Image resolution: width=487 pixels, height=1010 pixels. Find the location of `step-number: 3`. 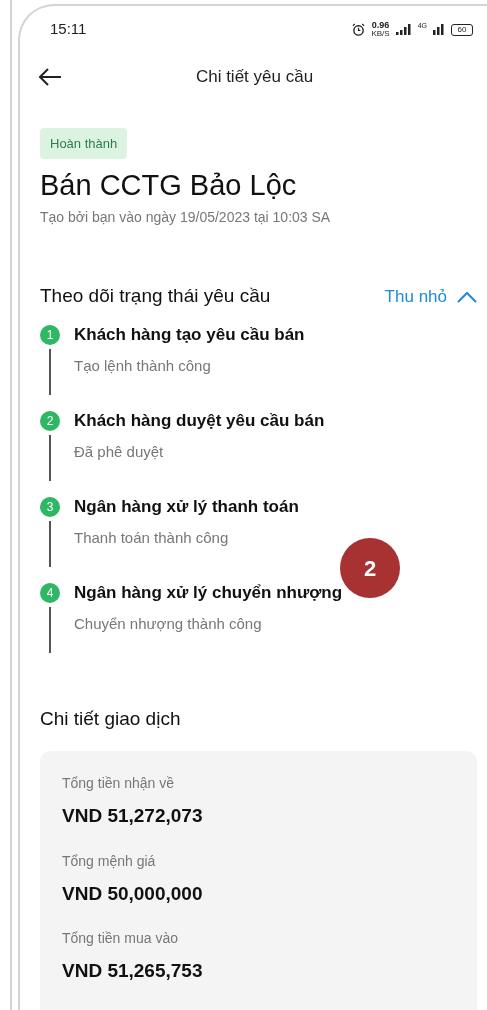

step-number: 3 is located at coordinates (50, 506).